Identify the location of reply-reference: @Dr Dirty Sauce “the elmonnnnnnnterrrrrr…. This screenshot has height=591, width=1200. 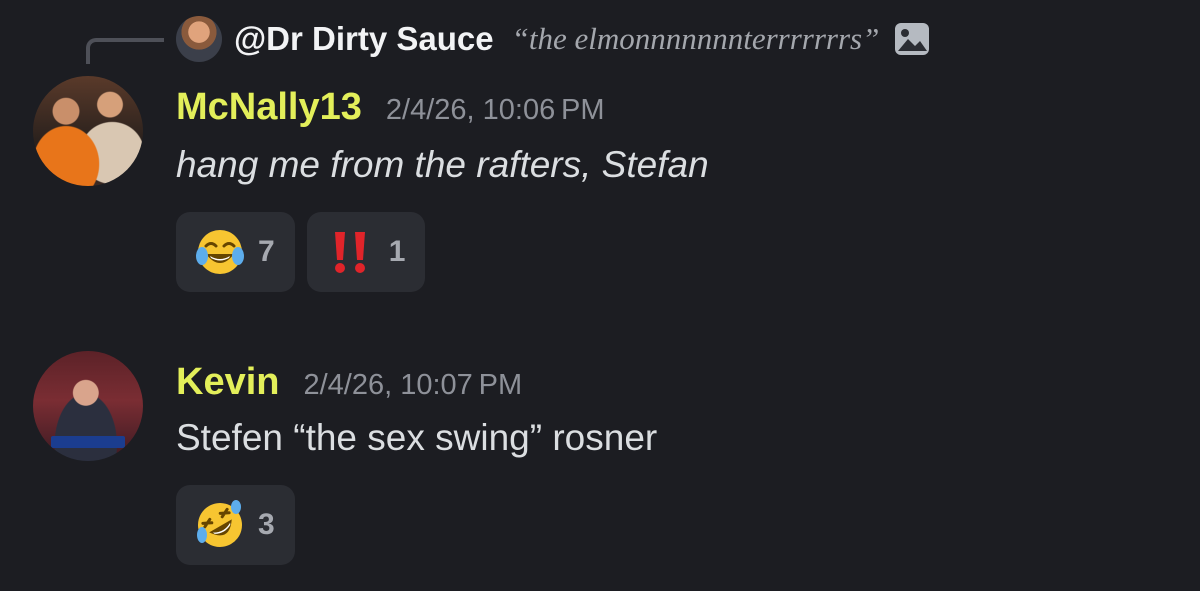
(553, 39).